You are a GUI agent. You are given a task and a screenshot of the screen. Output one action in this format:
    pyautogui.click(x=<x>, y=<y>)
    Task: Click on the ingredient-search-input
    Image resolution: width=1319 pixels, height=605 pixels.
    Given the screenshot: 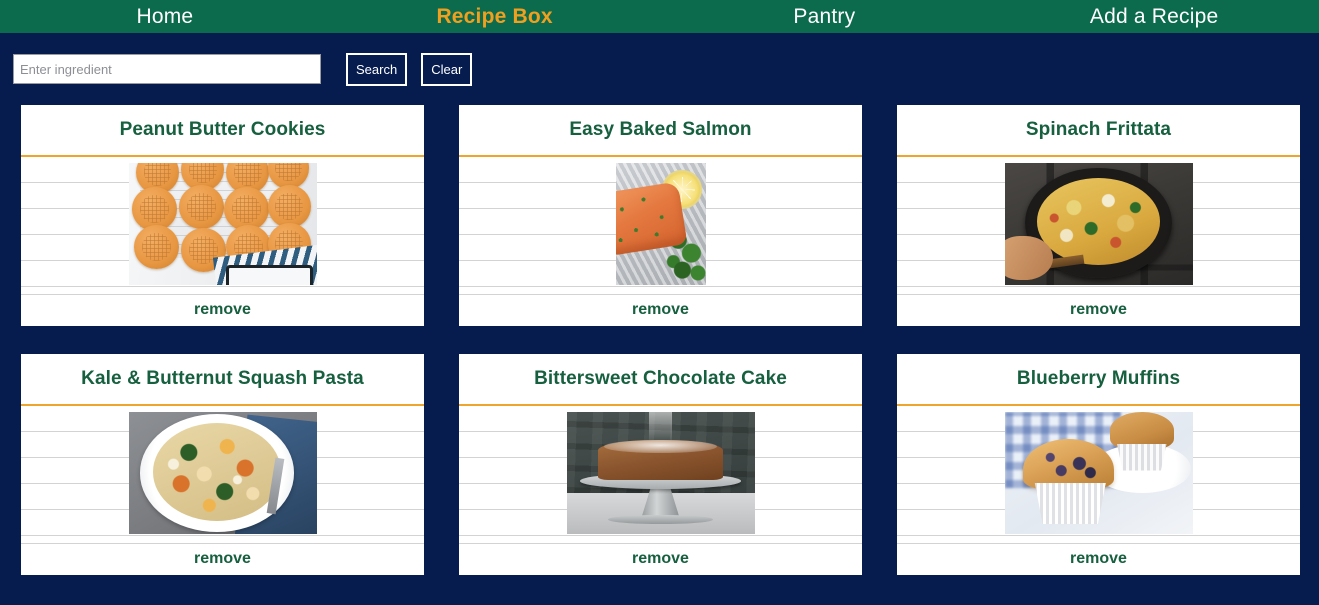 What is the action you would take?
    pyautogui.click(x=167, y=69)
    